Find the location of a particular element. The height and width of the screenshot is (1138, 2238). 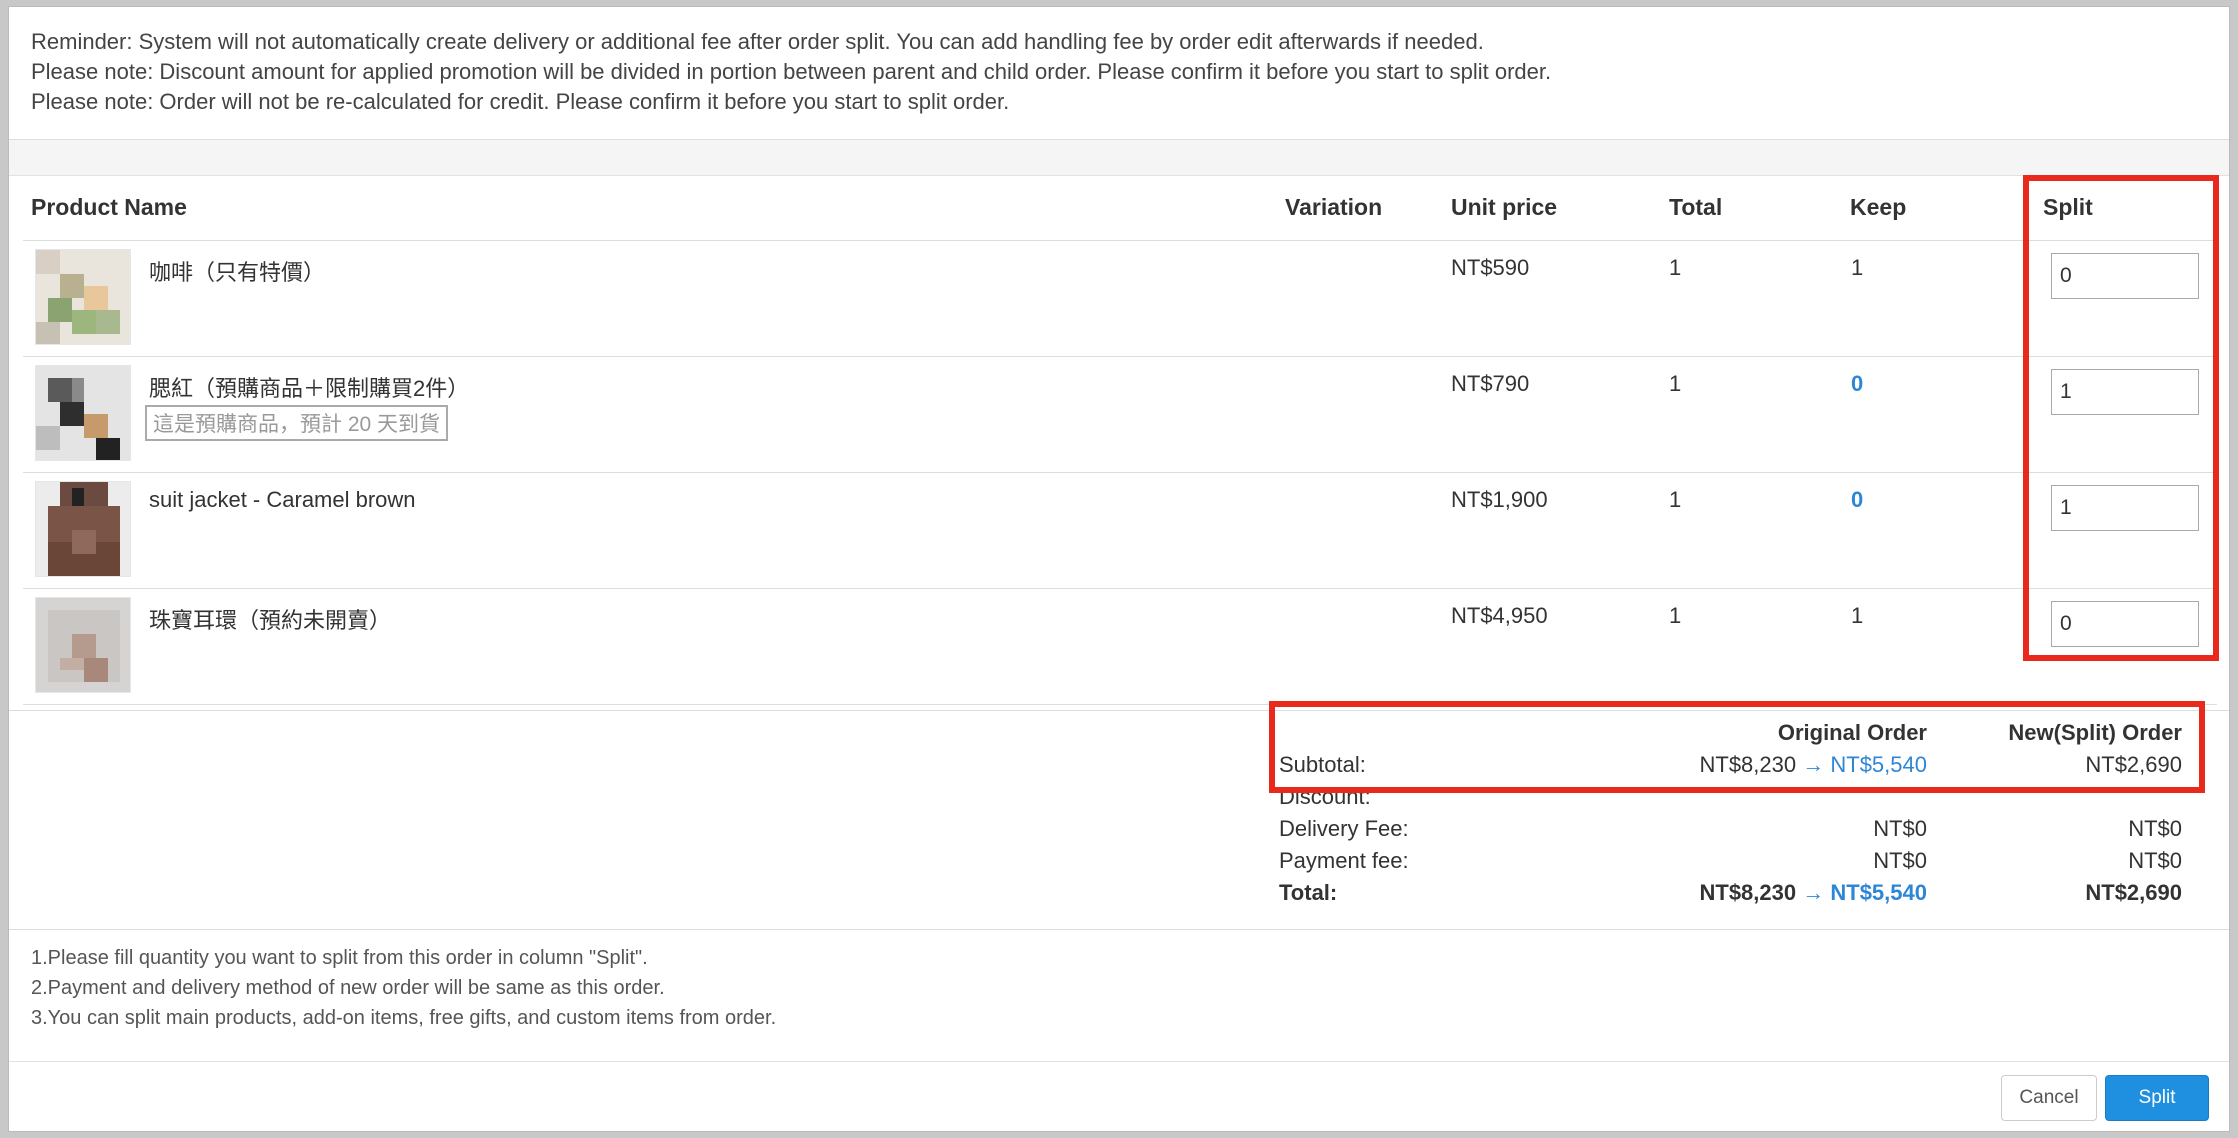

subtotal-original-from: NT$8,230 is located at coordinates (1748, 764).